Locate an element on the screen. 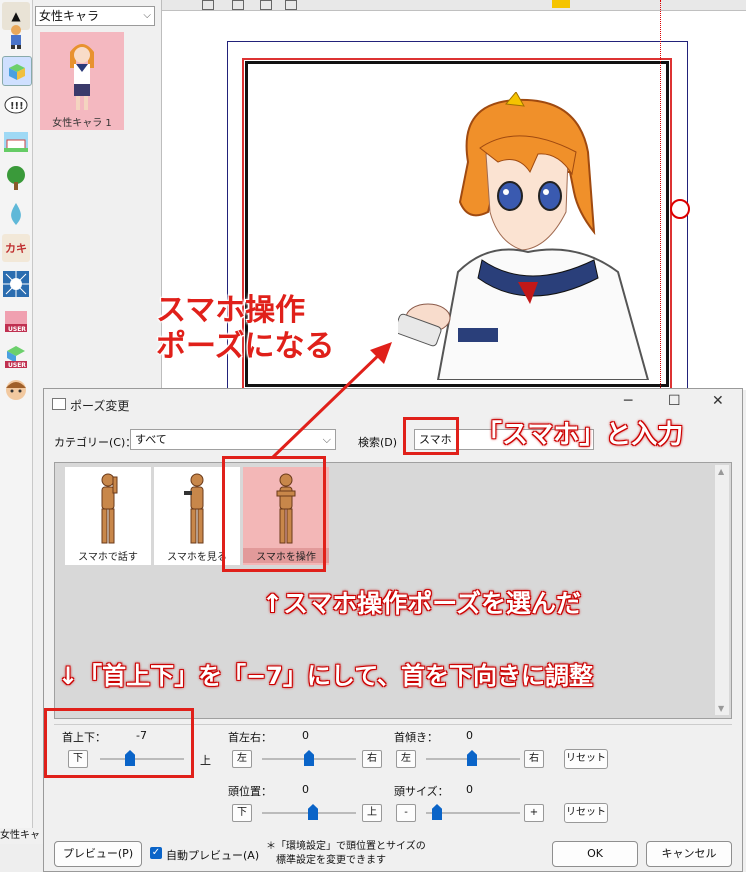 This screenshot has width=746, height=872. neck-highlight-box is located at coordinates (119, 743).